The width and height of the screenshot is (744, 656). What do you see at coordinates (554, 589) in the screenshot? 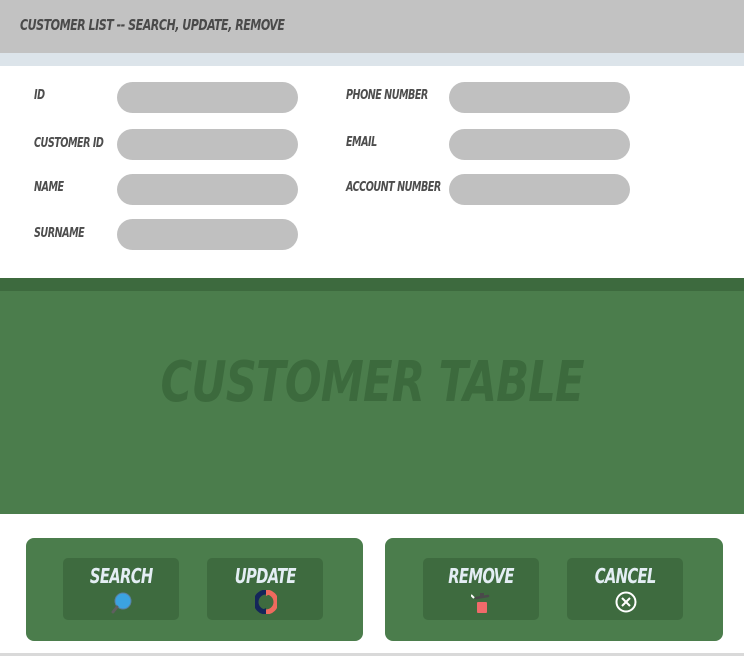
I see `remove-cancel-panel: REMOVE CANCEL` at bounding box center [554, 589].